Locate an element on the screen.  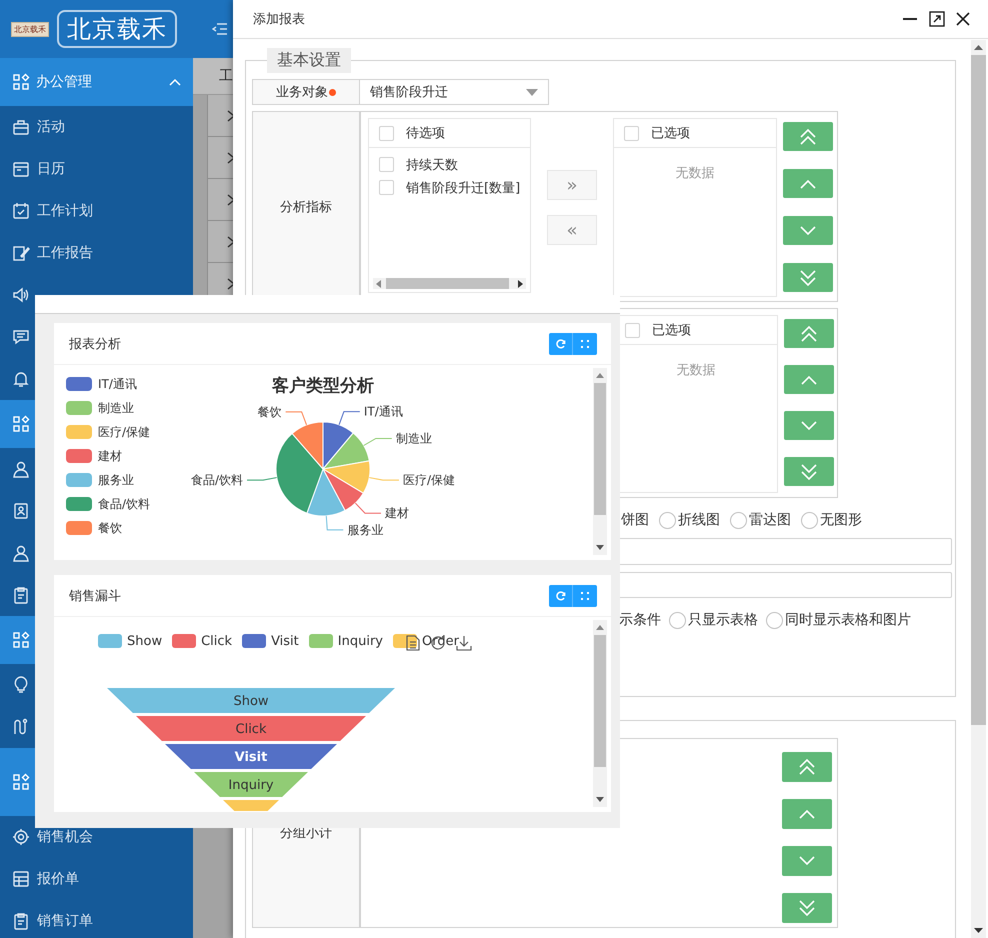
section-title: 基本设置 is located at coordinates (309, 60).